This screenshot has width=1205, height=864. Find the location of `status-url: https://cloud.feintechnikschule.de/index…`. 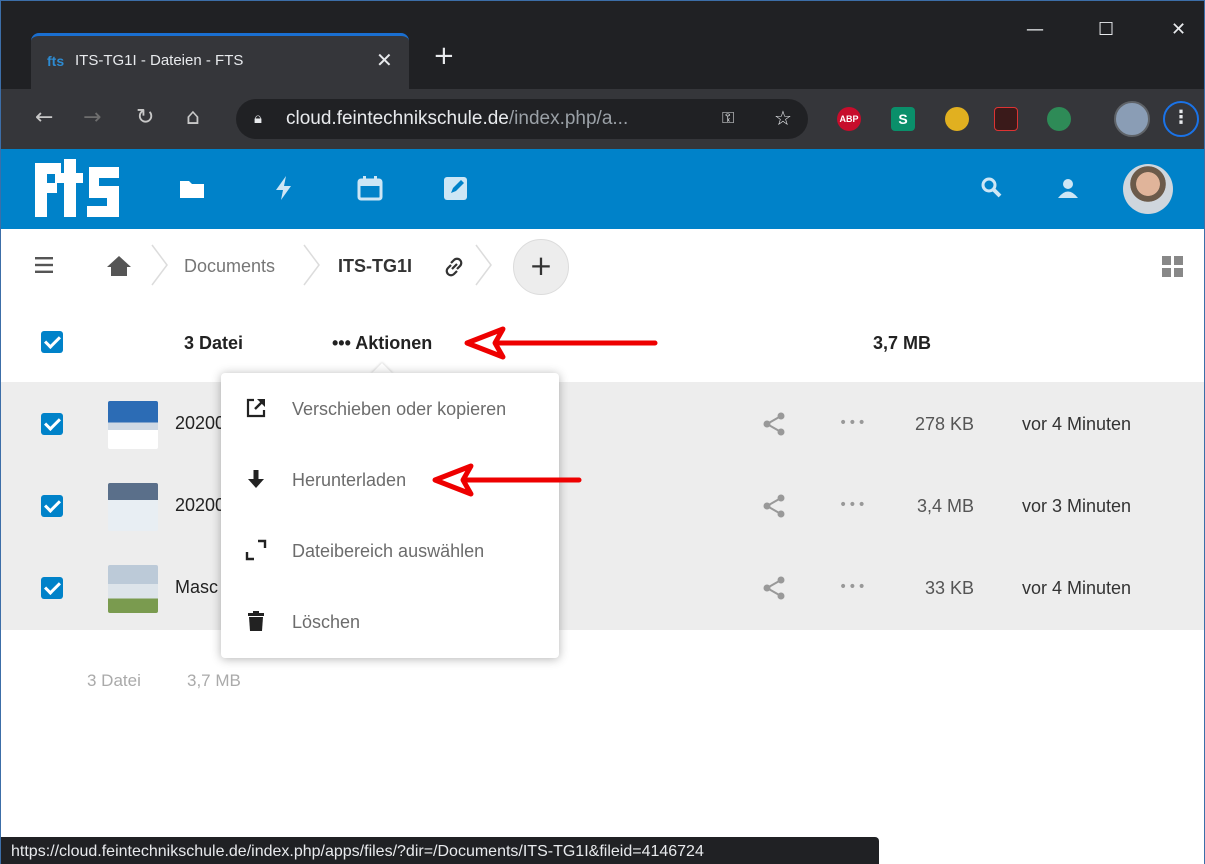

status-url: https://cloud.feintechnikschule.de/index… is located at coordinates (357, 851).